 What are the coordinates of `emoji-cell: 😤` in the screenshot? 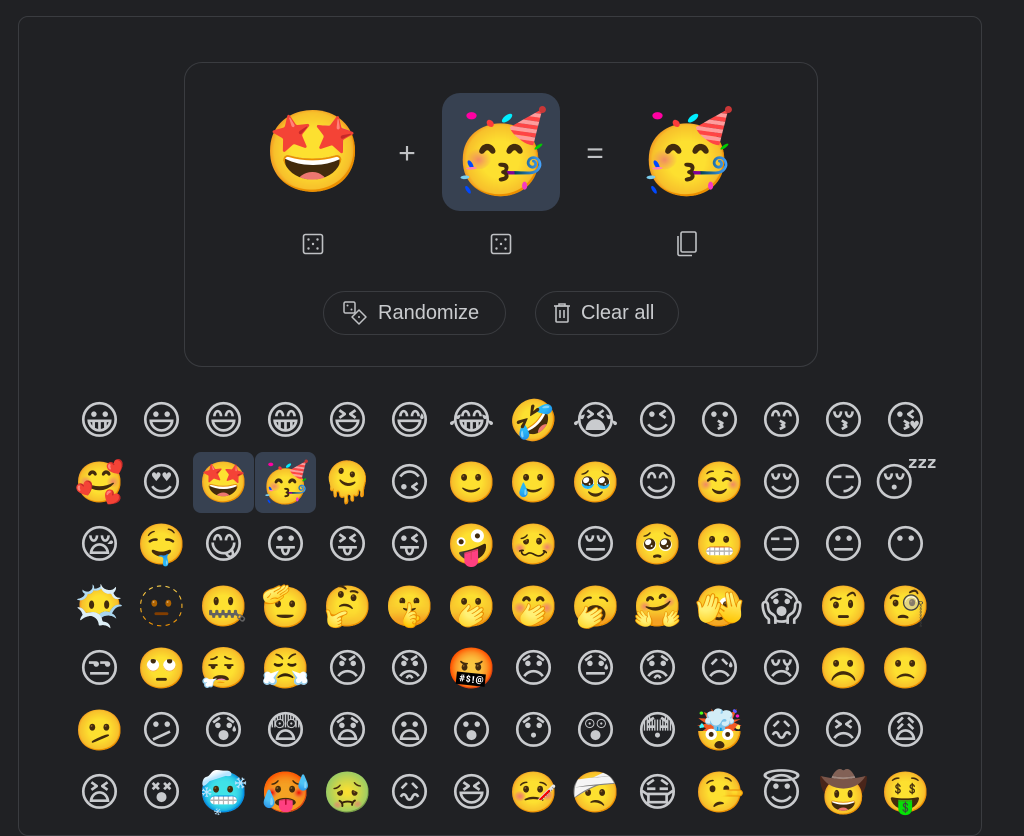 It's located at (285, 668).